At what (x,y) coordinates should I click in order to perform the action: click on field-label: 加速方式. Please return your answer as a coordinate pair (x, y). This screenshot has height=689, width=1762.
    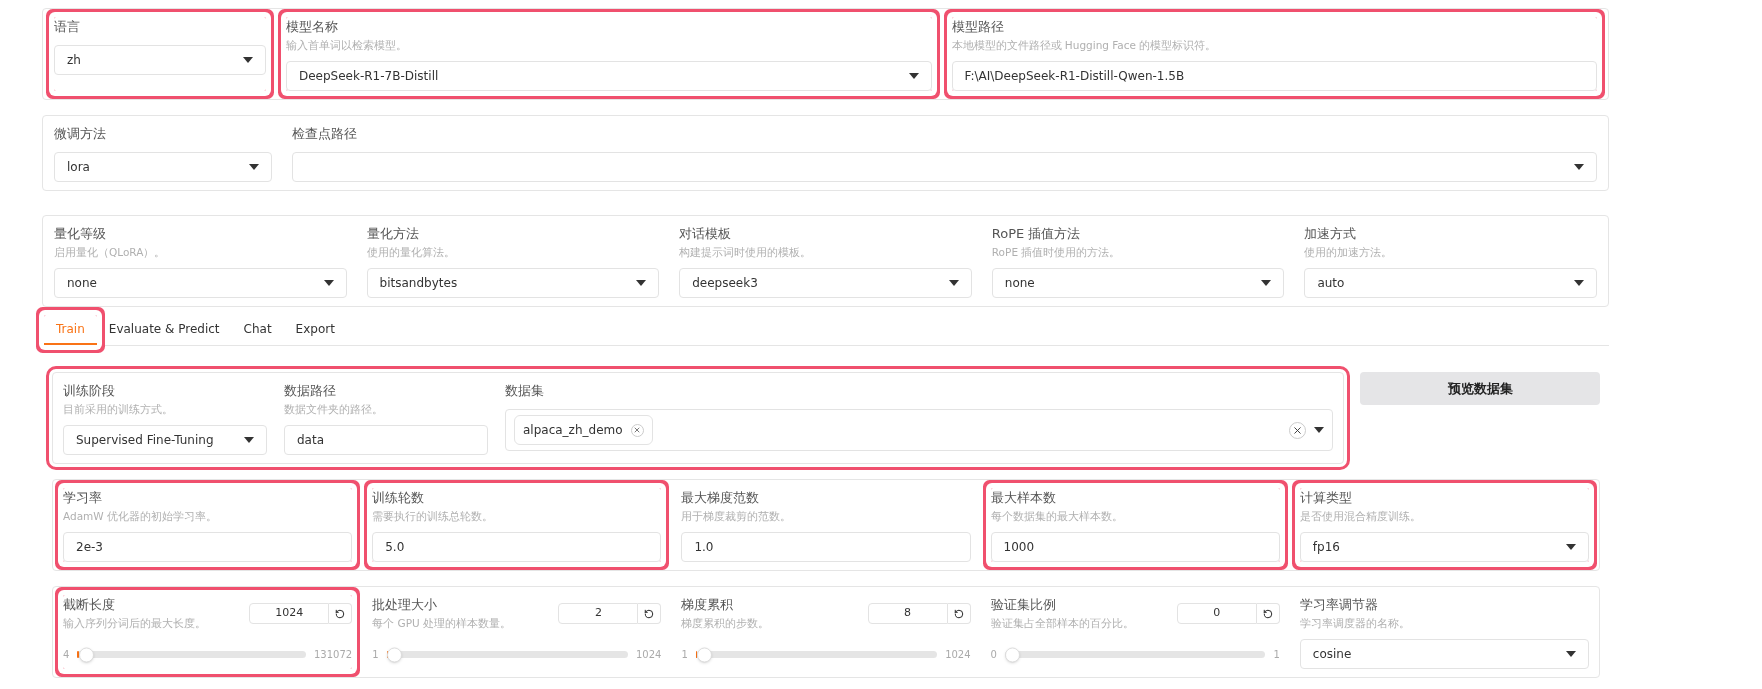
    Looking at the image, I should click on (1331, 234).